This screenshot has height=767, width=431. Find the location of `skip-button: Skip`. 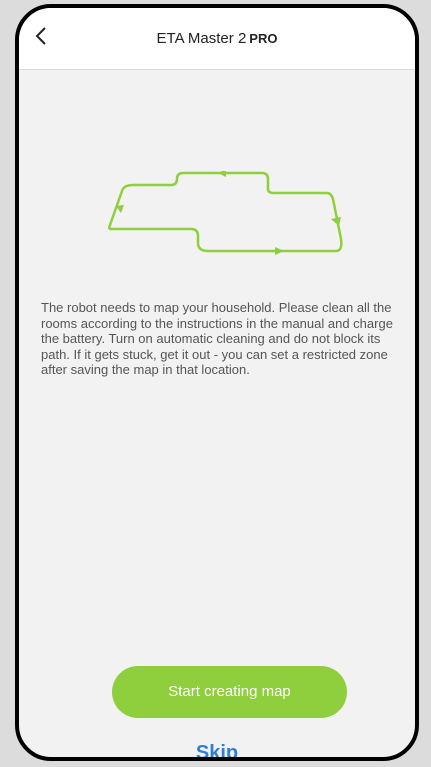

skip-button: Skip is located at coordinates (217, 749).